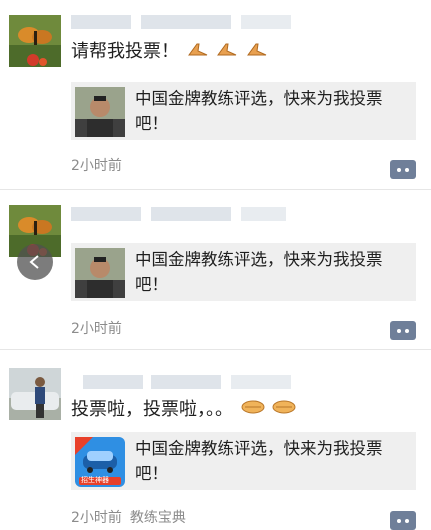 Image resolution: width=431 pixels, height=530 pixels. I want to click on post-text-content: 请帮我投票！, so click(125, 51).